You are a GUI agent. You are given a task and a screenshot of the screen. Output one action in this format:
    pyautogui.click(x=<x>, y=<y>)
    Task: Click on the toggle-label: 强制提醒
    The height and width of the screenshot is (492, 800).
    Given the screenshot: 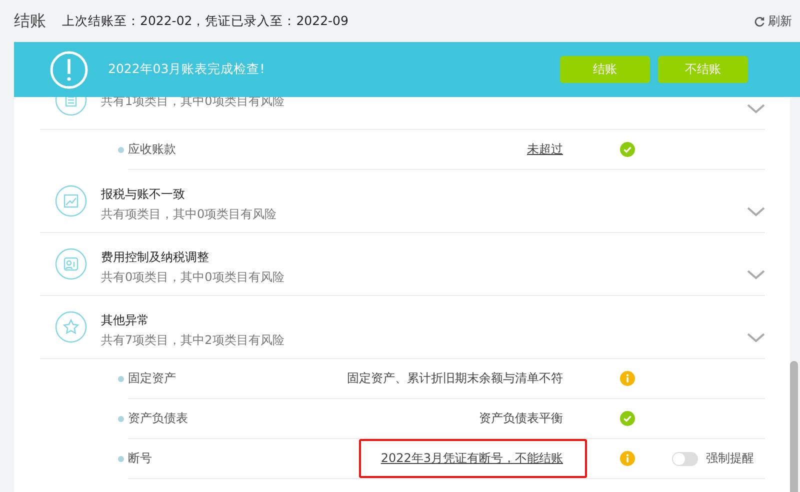 What is the action you would take?
    pyautogui.click(x=730, y=458)
    